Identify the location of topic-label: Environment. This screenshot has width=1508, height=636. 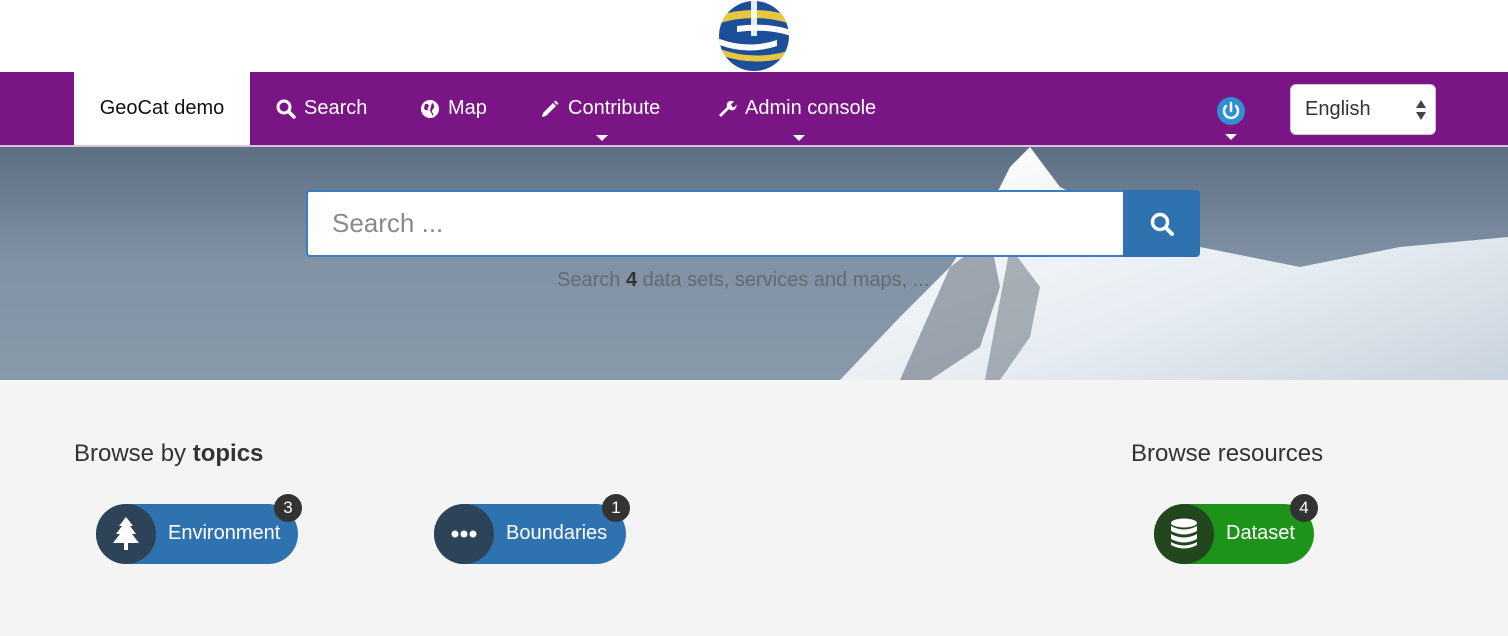
(224, 533).